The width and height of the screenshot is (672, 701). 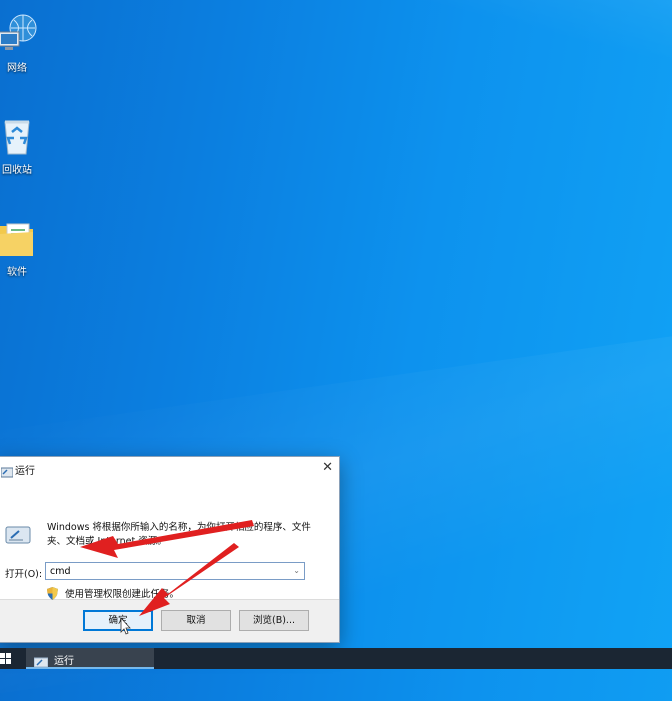 I want to click on folder-icon, so click(x=19, y=238).